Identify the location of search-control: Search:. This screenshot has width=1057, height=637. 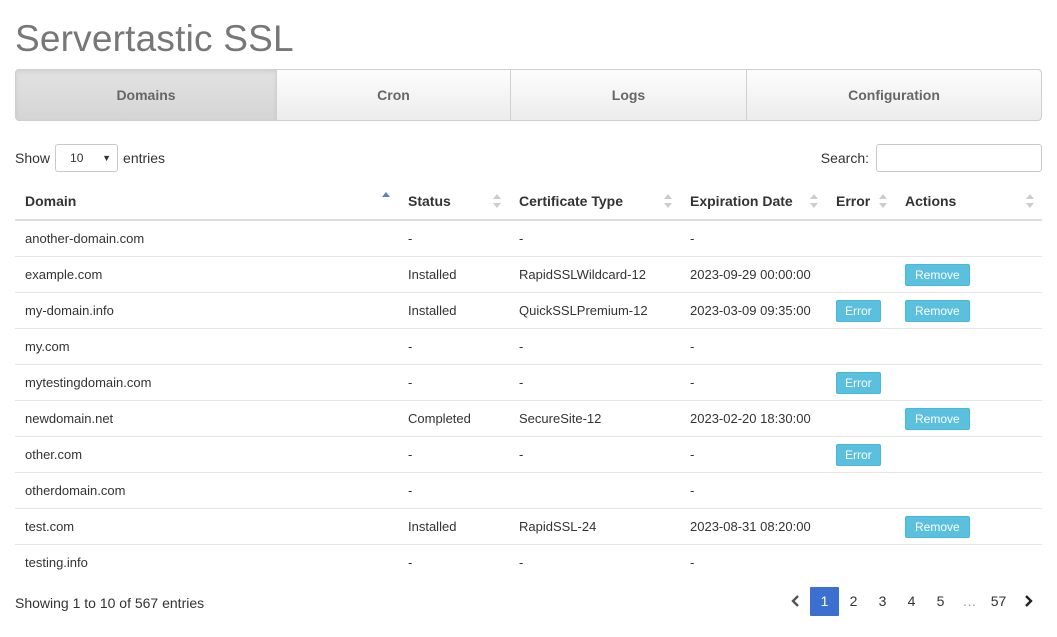
(931, 158).